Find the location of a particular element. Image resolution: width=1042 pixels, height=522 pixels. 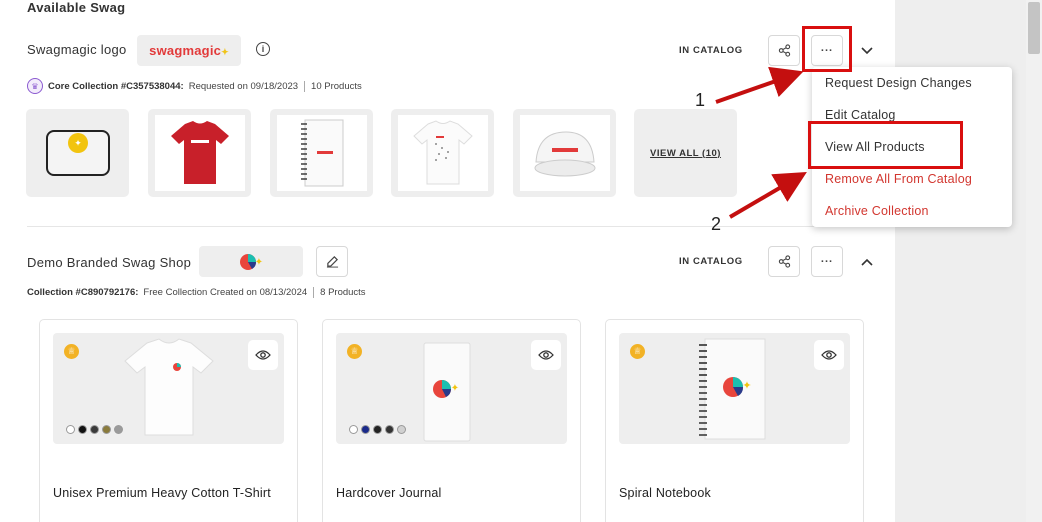

annotation-arrows is located at coordinates (761, 142).